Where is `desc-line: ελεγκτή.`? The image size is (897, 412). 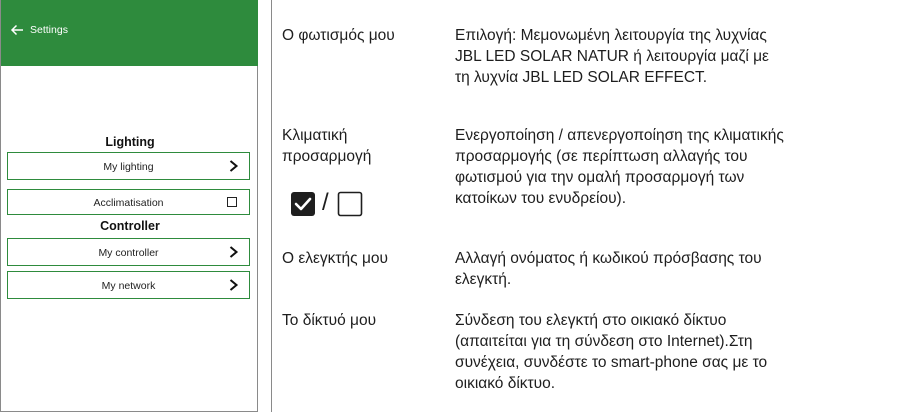
desc-line: ελεγκτή. is located at coordinates (483, 279).